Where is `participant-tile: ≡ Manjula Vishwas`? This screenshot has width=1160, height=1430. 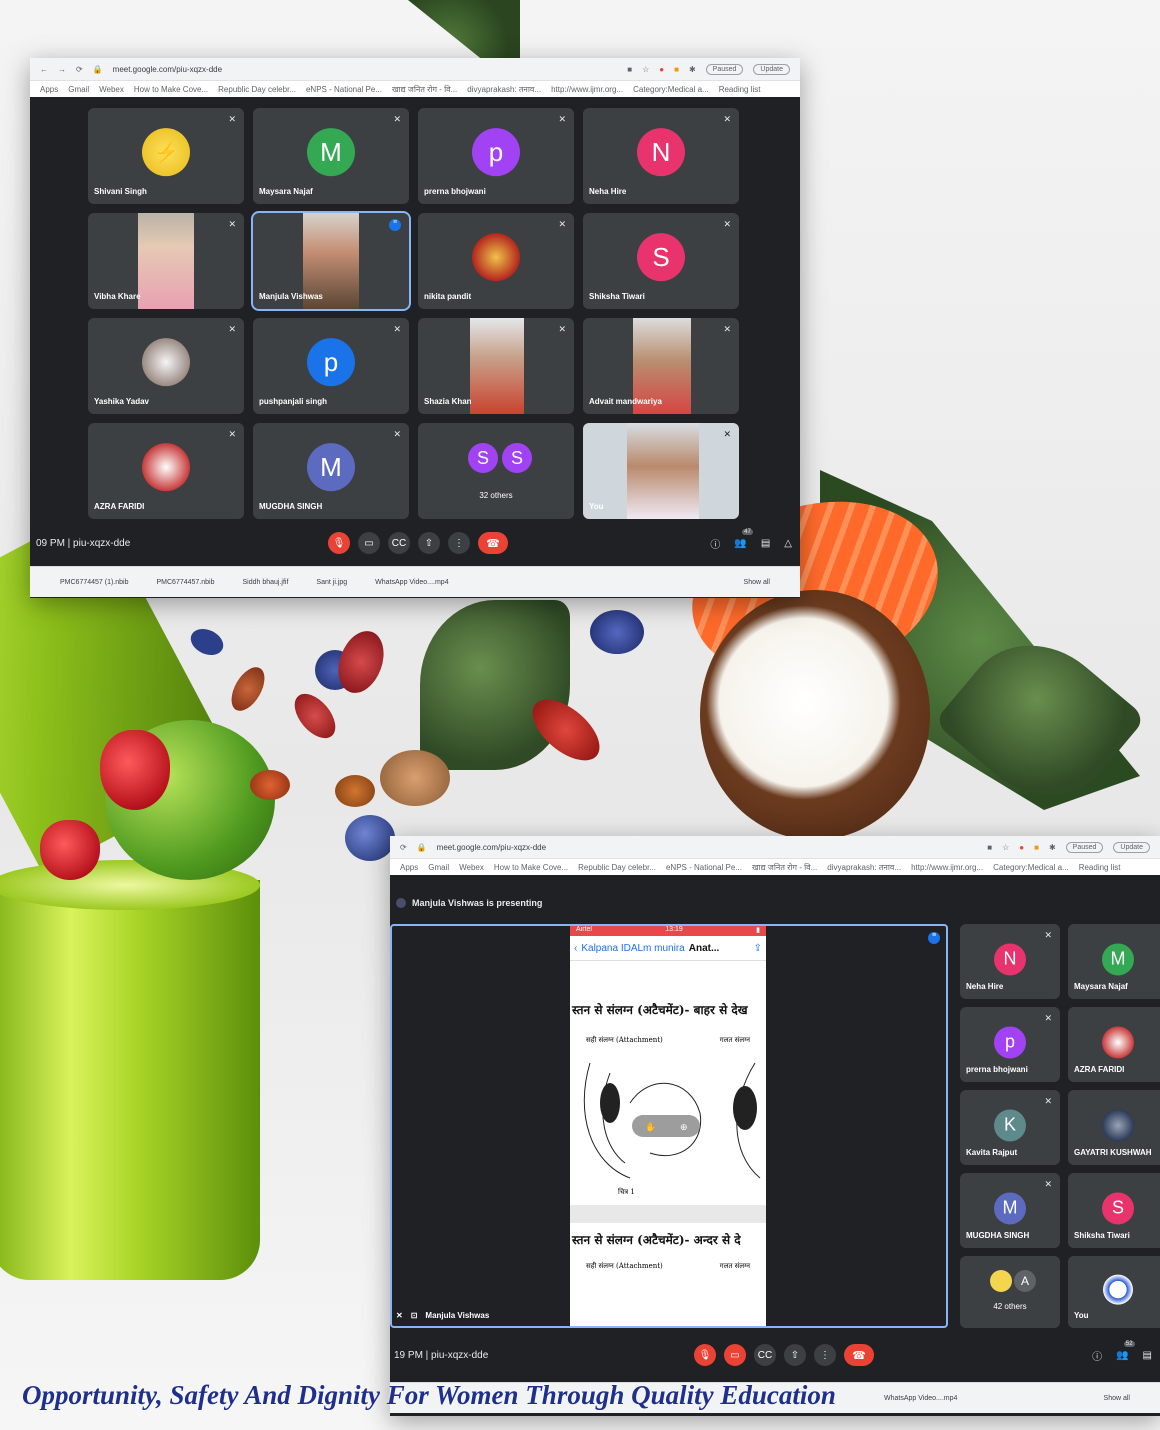 participant-tile: ≡ Manjula Vishwas is located at coordinates (331, 261).